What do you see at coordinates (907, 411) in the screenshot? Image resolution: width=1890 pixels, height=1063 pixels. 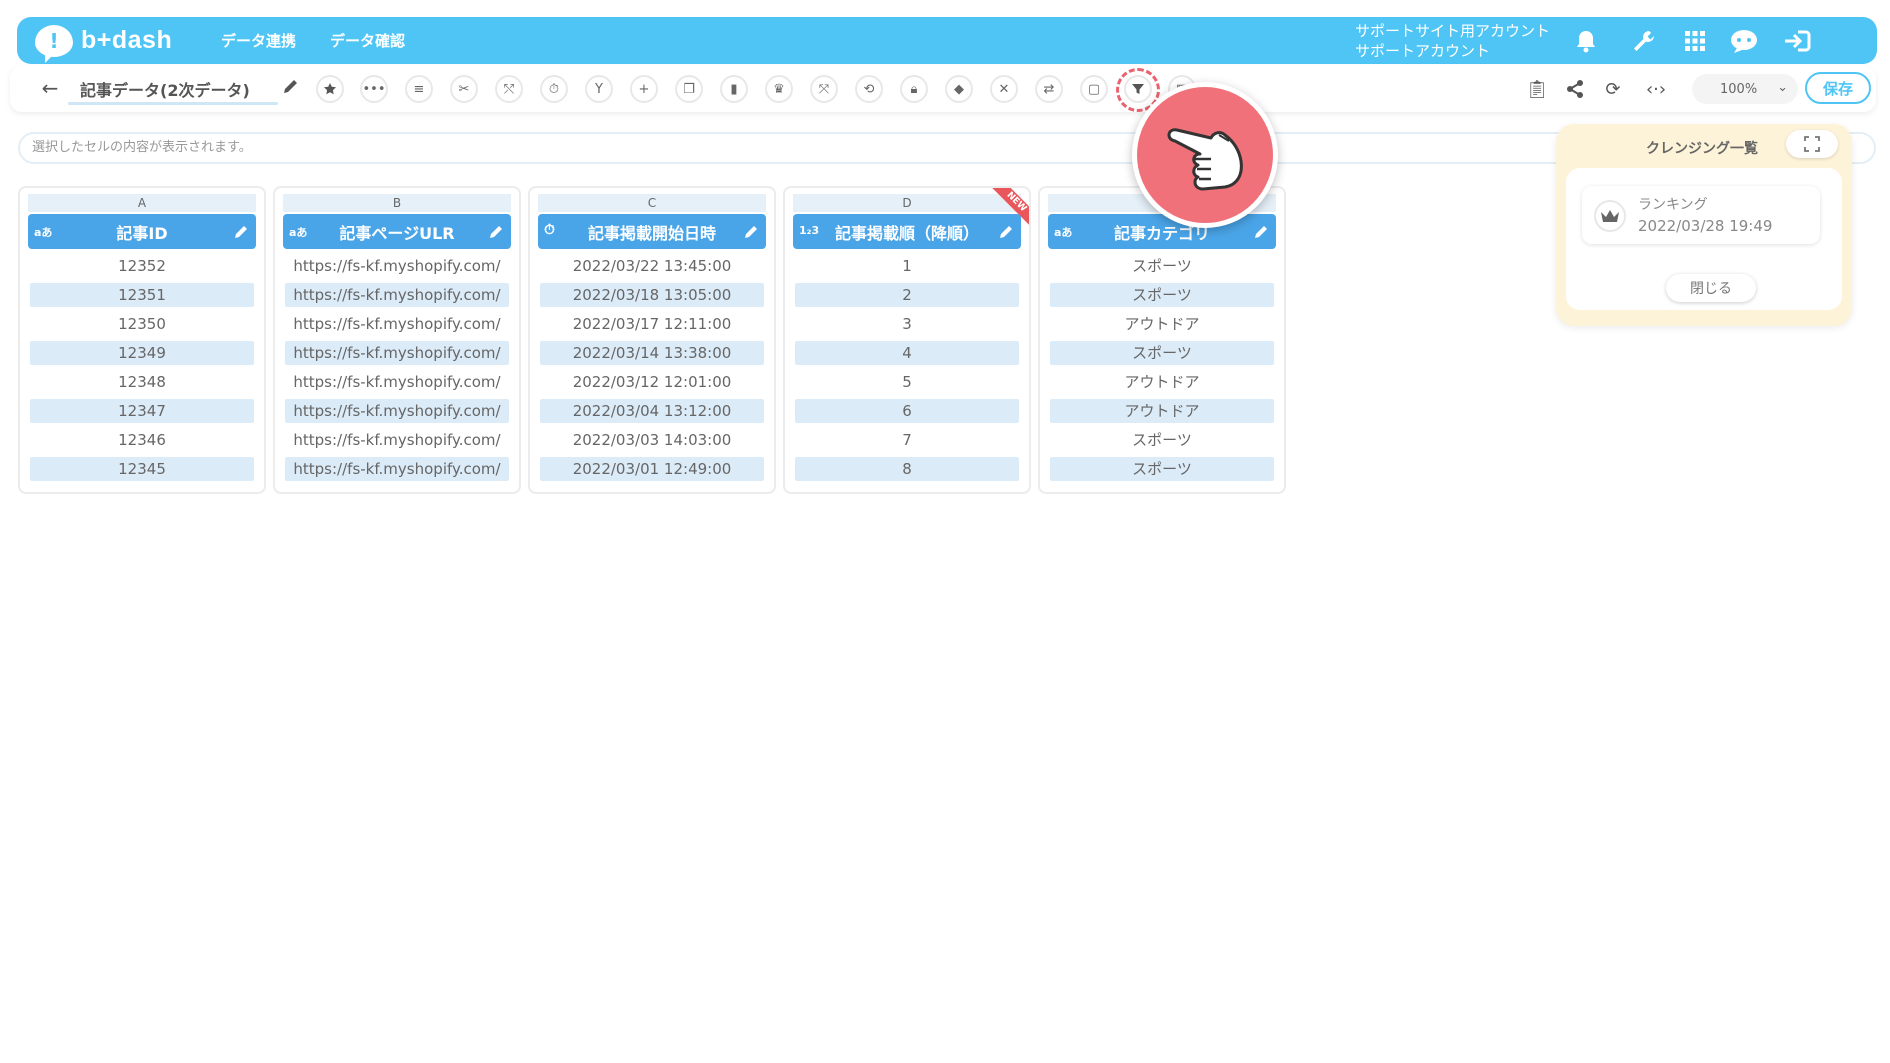 I see `table-cell: 6` at bounding box center [907, 411].